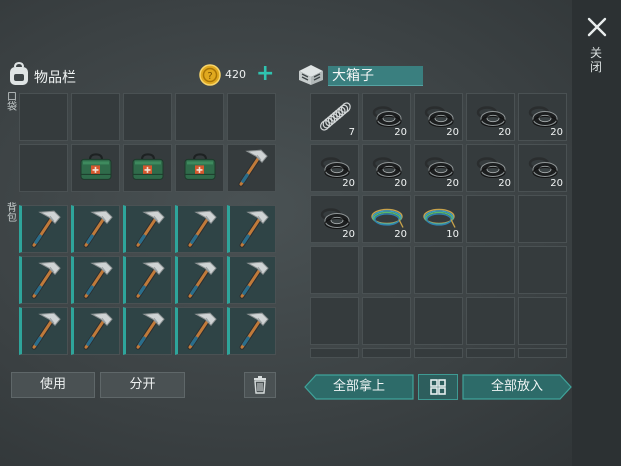  What do you see at coordinates (19, 73) in the screenshot?
I see `backpack-icon` at bounding box center [19, 73].